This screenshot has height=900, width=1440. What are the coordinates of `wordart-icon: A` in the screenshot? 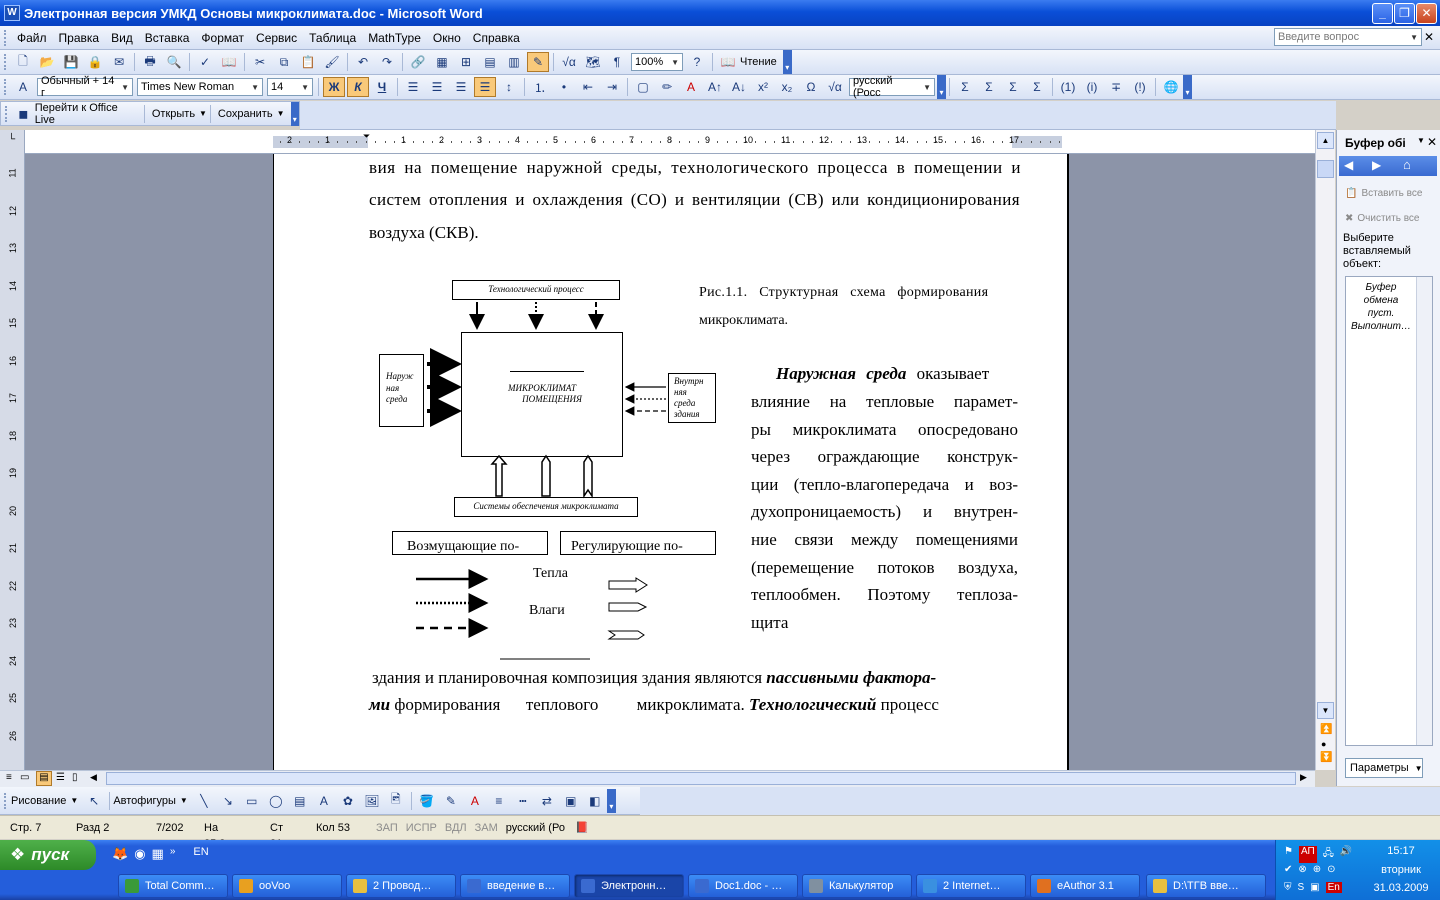 It's located at (324, 801).